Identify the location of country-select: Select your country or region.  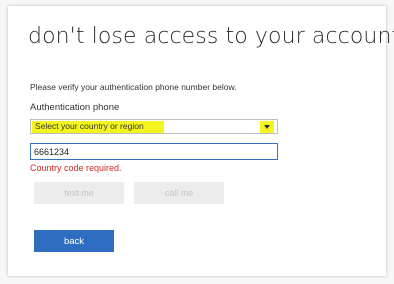
(154, 126).